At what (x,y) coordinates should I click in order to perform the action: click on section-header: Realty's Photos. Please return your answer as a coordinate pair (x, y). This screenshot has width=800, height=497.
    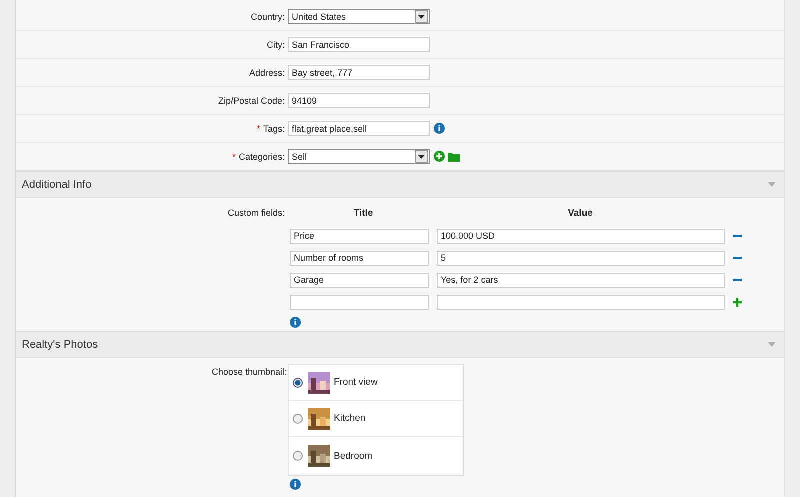
    Looking at the image, I should click on (400, 344).